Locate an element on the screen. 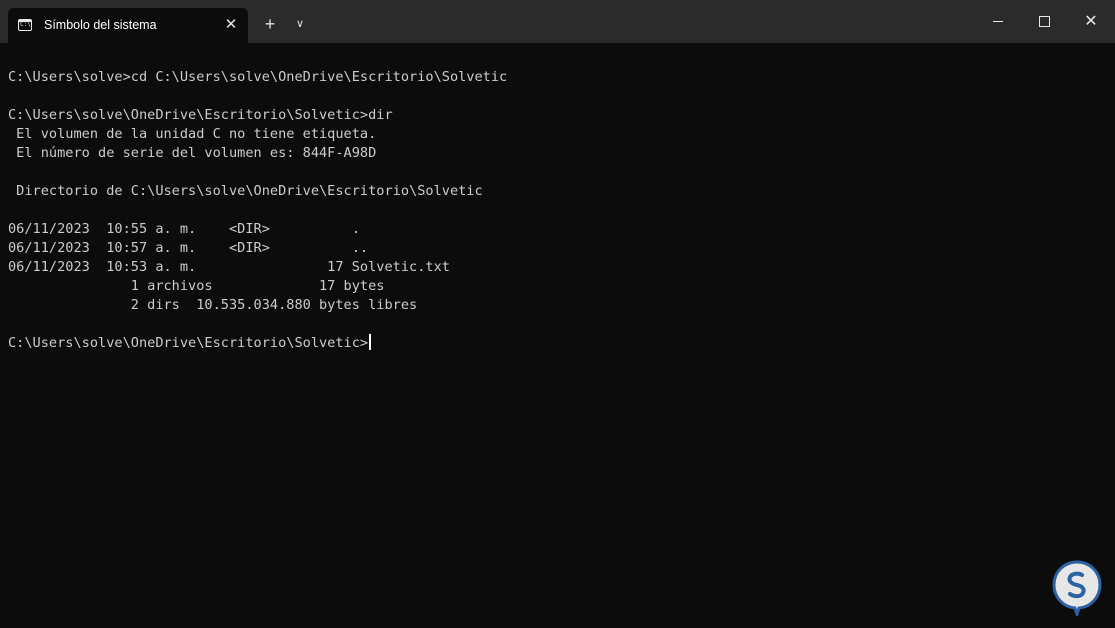  minimize-button is located at coordinates (998, 21).